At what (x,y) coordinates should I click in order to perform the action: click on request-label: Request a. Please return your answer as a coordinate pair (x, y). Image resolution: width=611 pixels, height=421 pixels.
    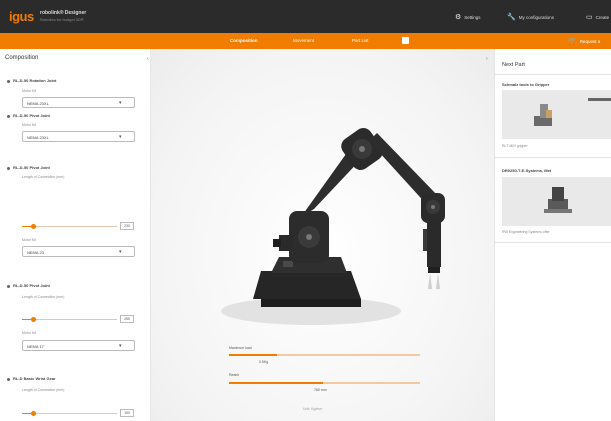
    Looking at the image, I should click on (590, 41).